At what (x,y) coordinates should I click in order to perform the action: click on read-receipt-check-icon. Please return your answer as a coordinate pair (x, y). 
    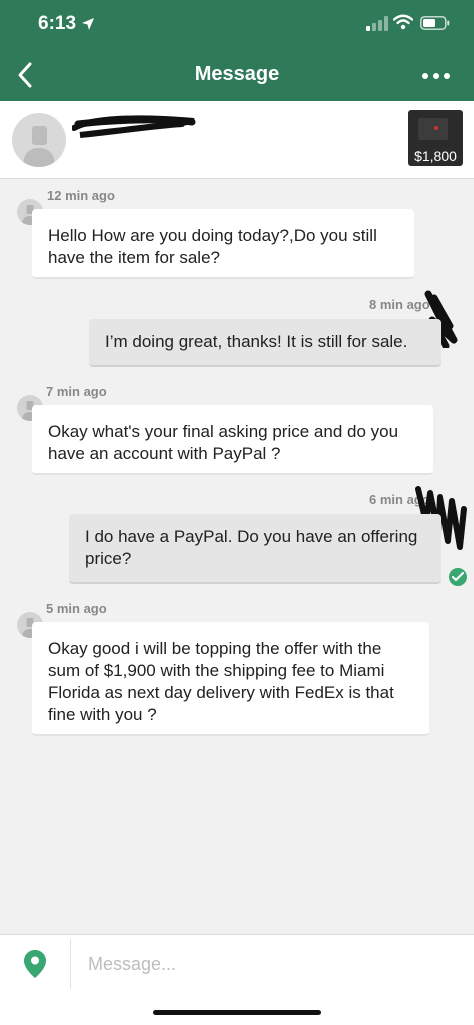
    Looking at the image, I should click on (458, 577).